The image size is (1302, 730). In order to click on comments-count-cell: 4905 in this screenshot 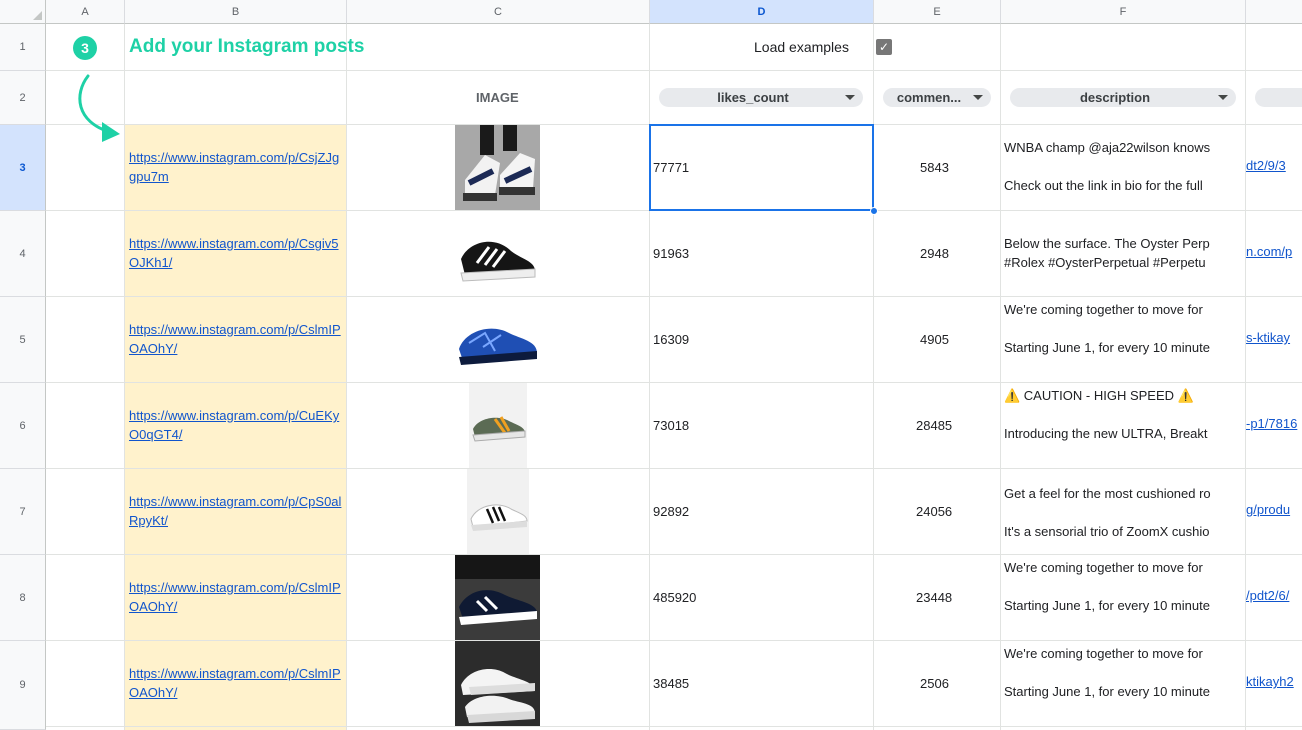, I will do `click(934, 339)`.